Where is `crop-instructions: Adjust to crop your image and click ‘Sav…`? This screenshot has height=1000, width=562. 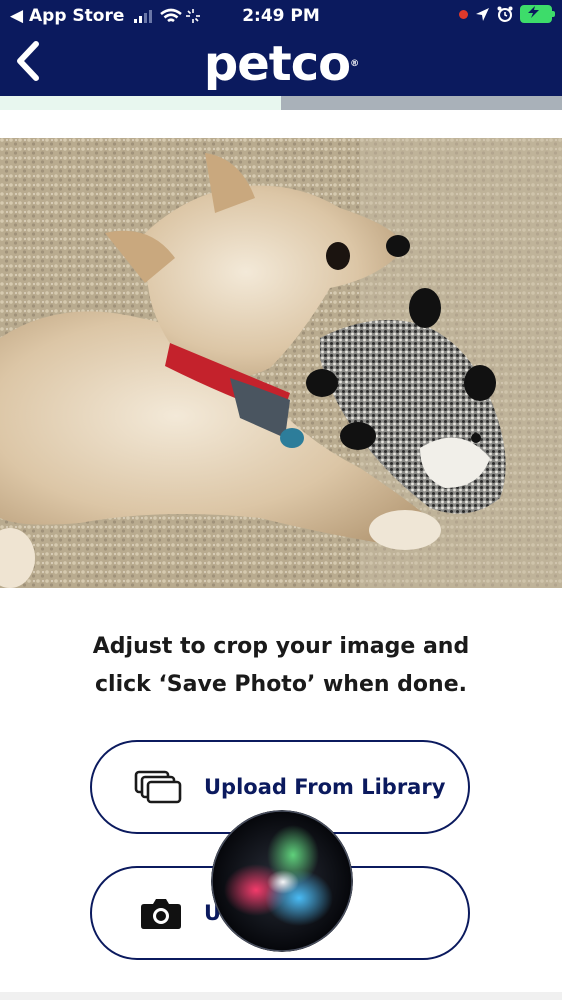
crop-instructions: Adjust to crop your image and click ‘Sav… is located at coordinates (281, 666).